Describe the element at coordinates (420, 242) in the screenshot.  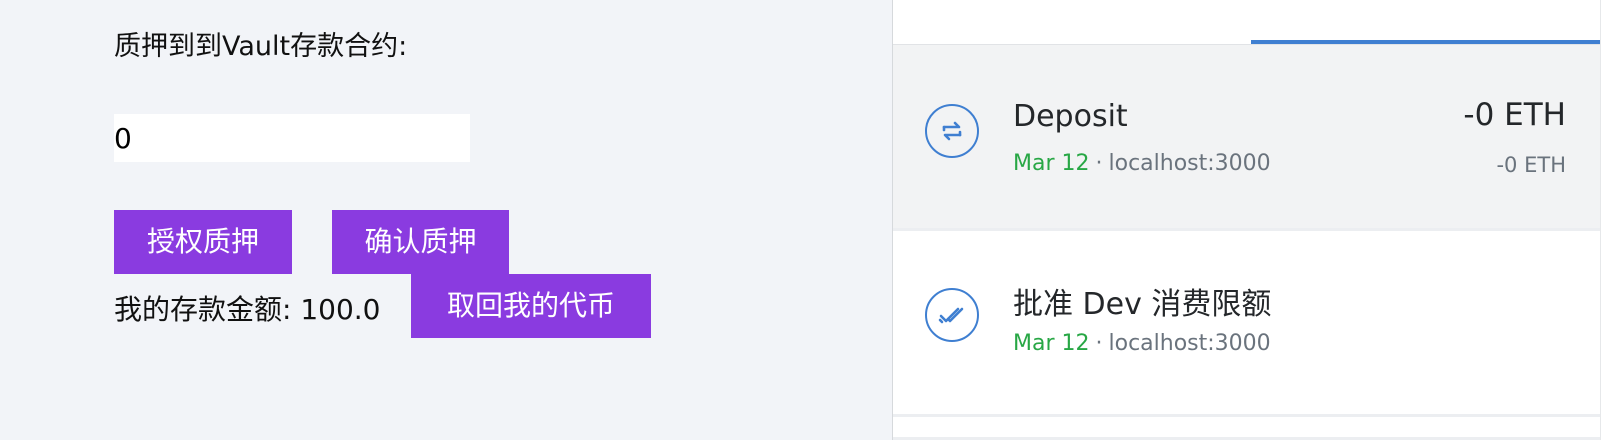
I see `confirm-stake-button: 确认质押` at that location.